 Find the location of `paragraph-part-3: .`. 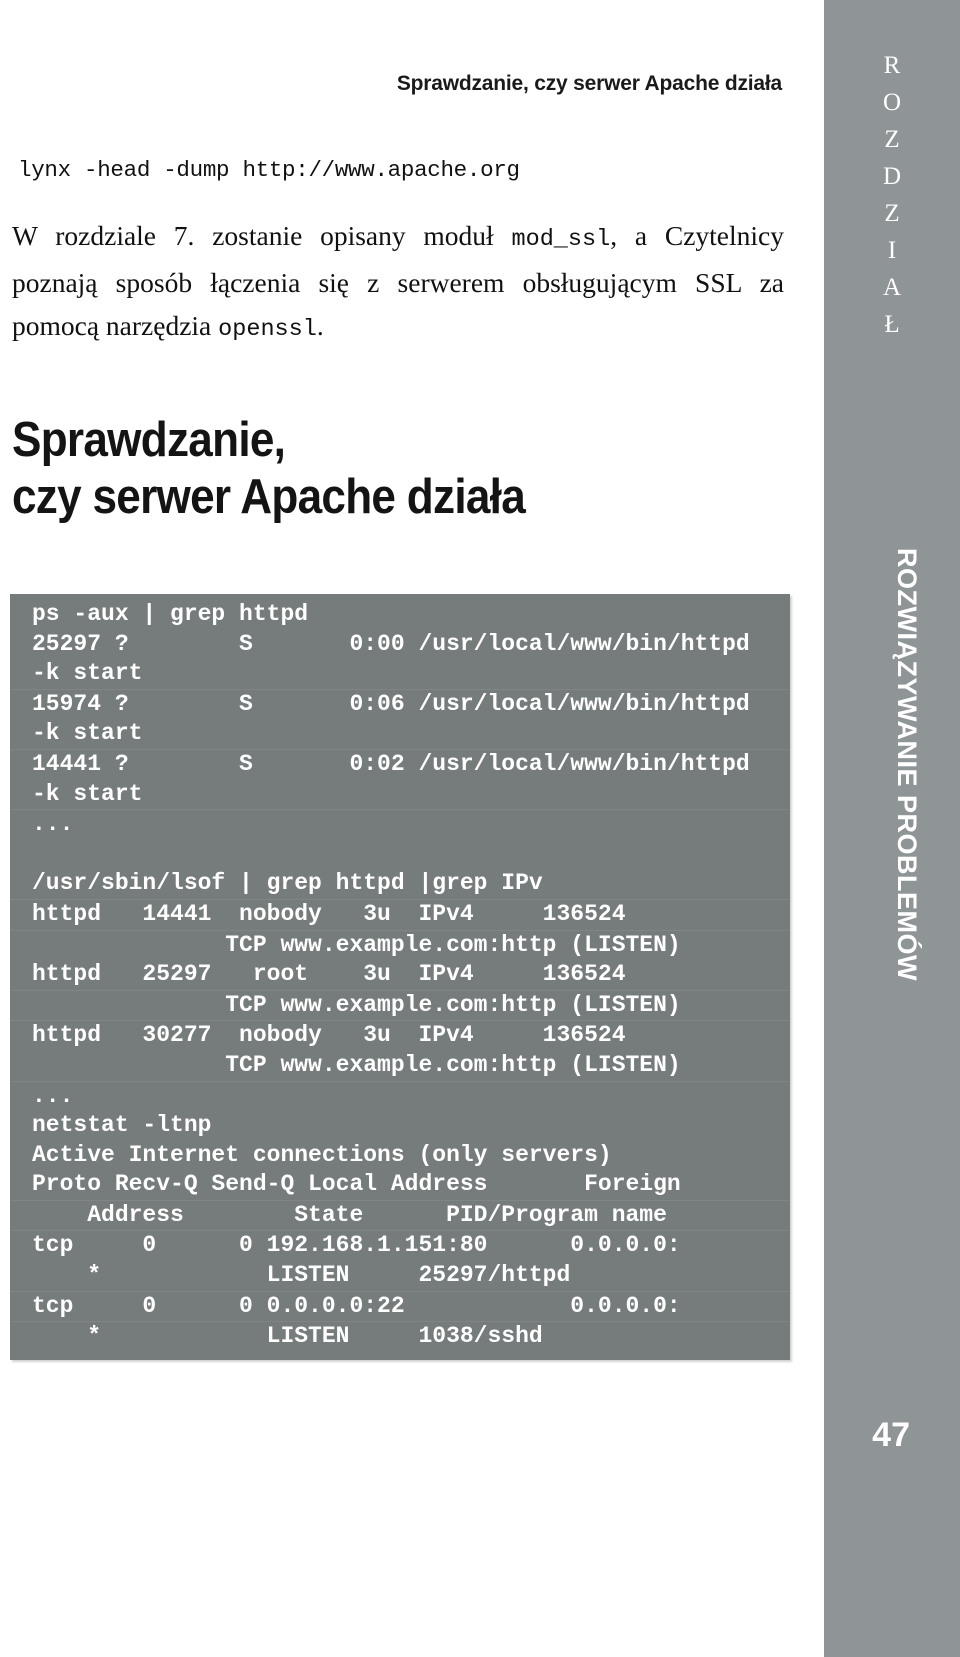

paragraph-part-3: . is located at coordinates (320, 325).